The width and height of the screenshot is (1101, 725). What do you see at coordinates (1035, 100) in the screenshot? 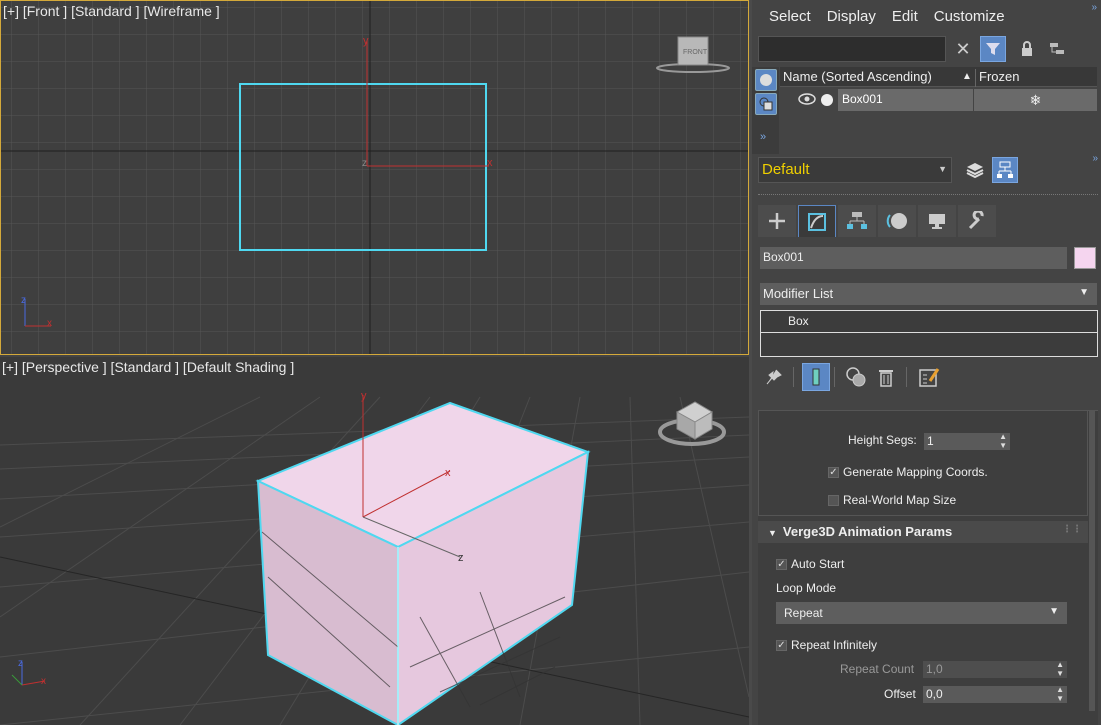
I see `frozen-toggle-icon: ❄` at bounding box center [1035, 100].